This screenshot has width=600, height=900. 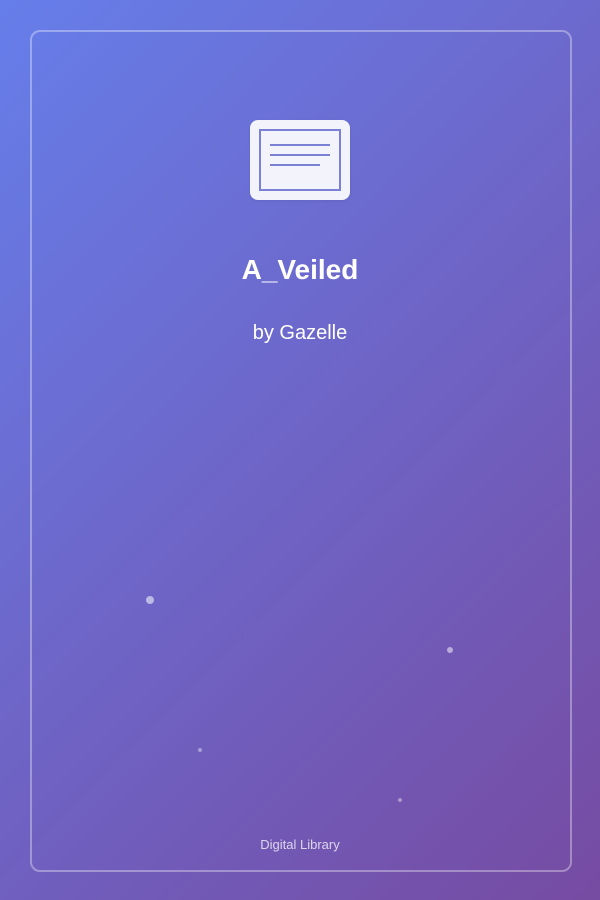 I want to click on book-author: by Gazelle, so click(x=300, y=333).